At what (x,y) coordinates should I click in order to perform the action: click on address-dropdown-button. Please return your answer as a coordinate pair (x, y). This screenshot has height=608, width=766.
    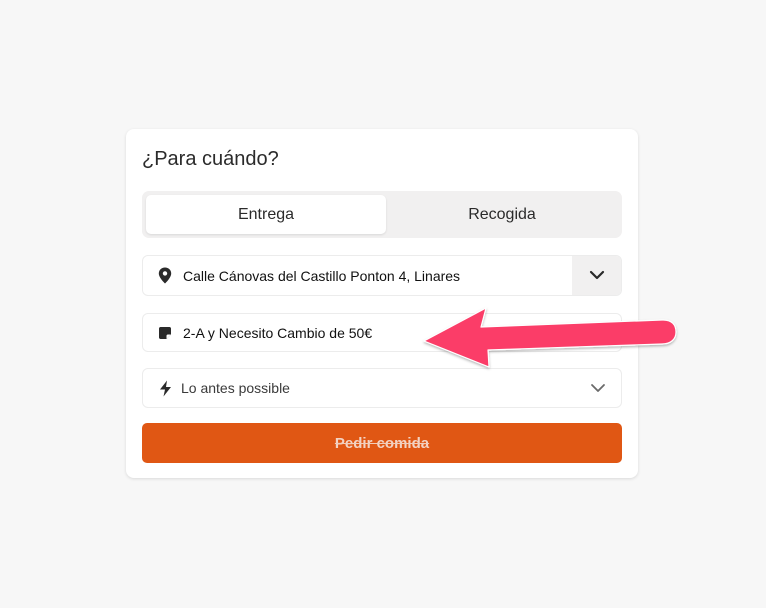
    Looking at the image, I should click on (596, 275).